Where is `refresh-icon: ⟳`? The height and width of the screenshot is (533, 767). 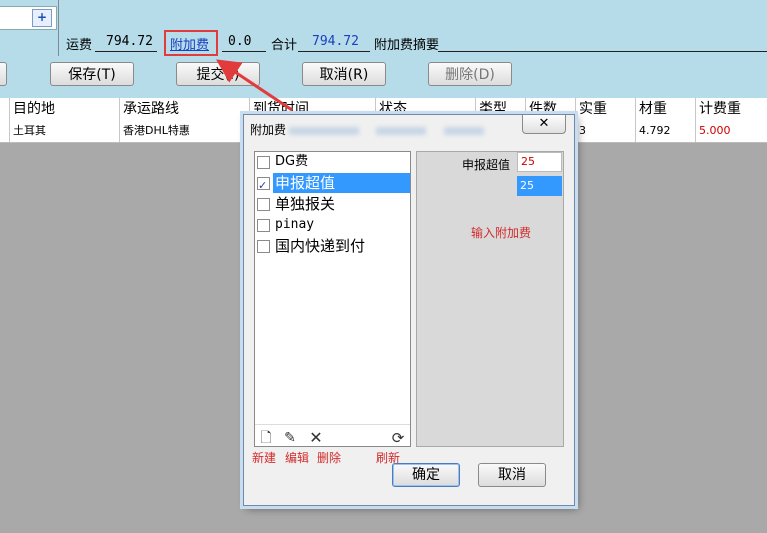 refresh-icon: ⟳ is located at coordinates (398, 438).